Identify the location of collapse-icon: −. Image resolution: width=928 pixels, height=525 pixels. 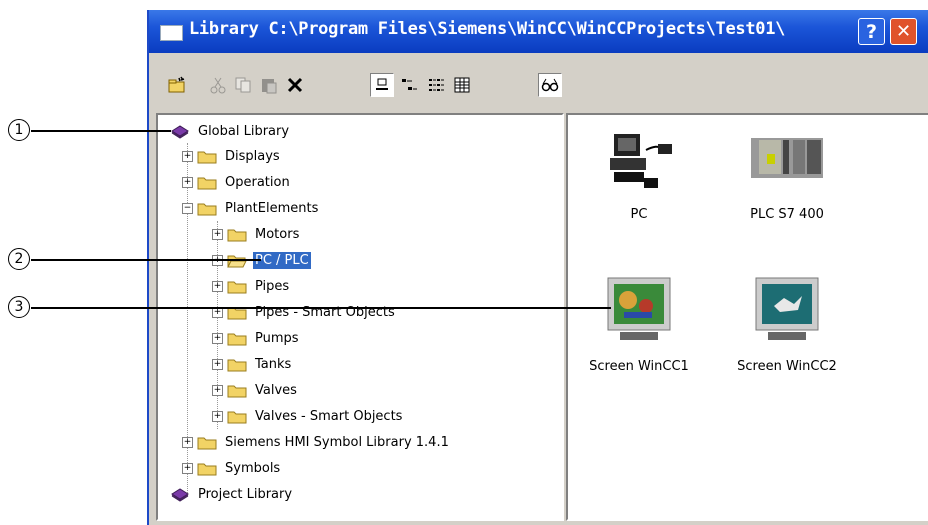
(187, 208).